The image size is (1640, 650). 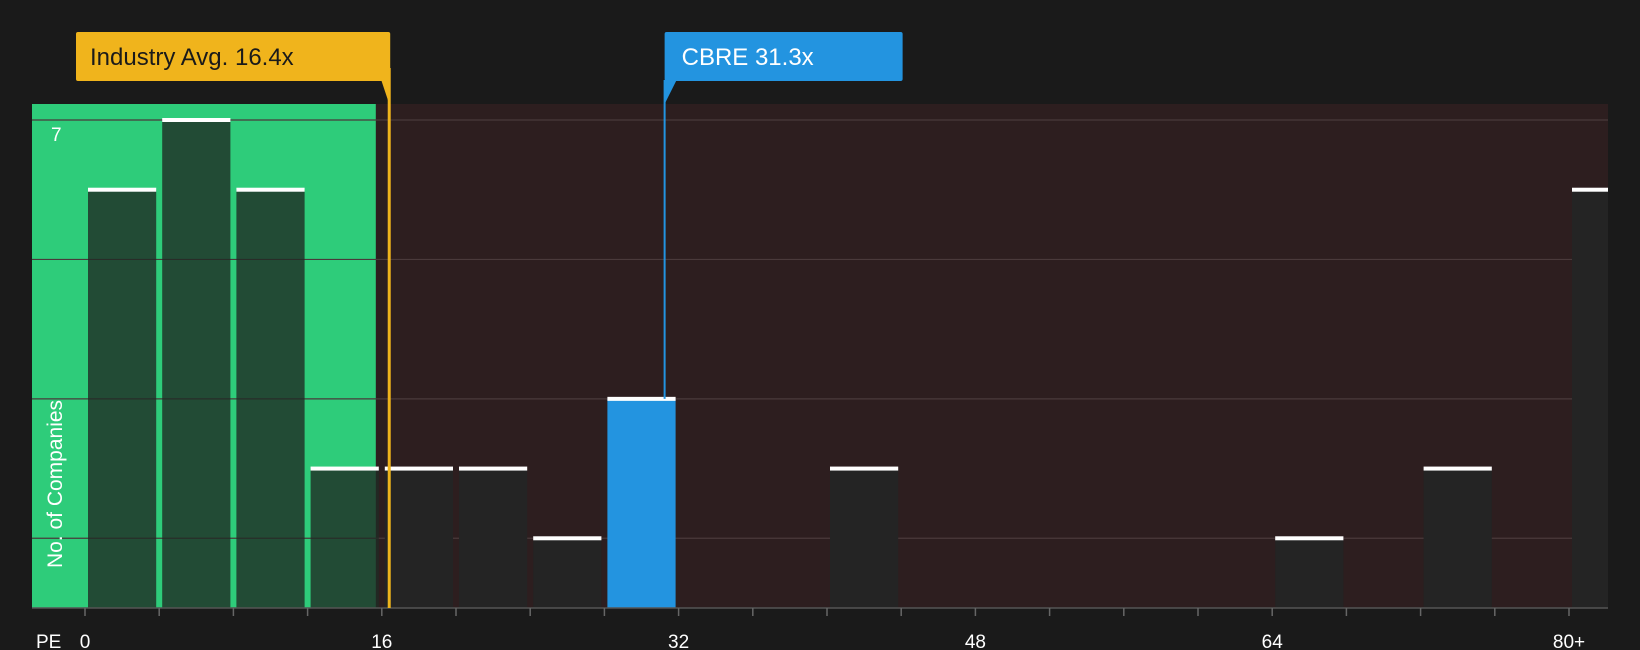 What do you see at coordinates (678, 641) in the screenshot?
I see `x-tick-label: 32` at bounding box center [678, 641].